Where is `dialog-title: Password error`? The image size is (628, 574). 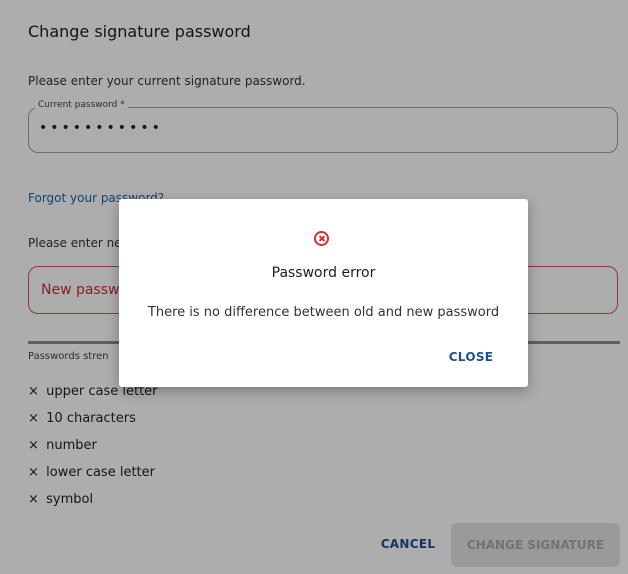
dialog-title: Password error is located at coordinates (323, 273).